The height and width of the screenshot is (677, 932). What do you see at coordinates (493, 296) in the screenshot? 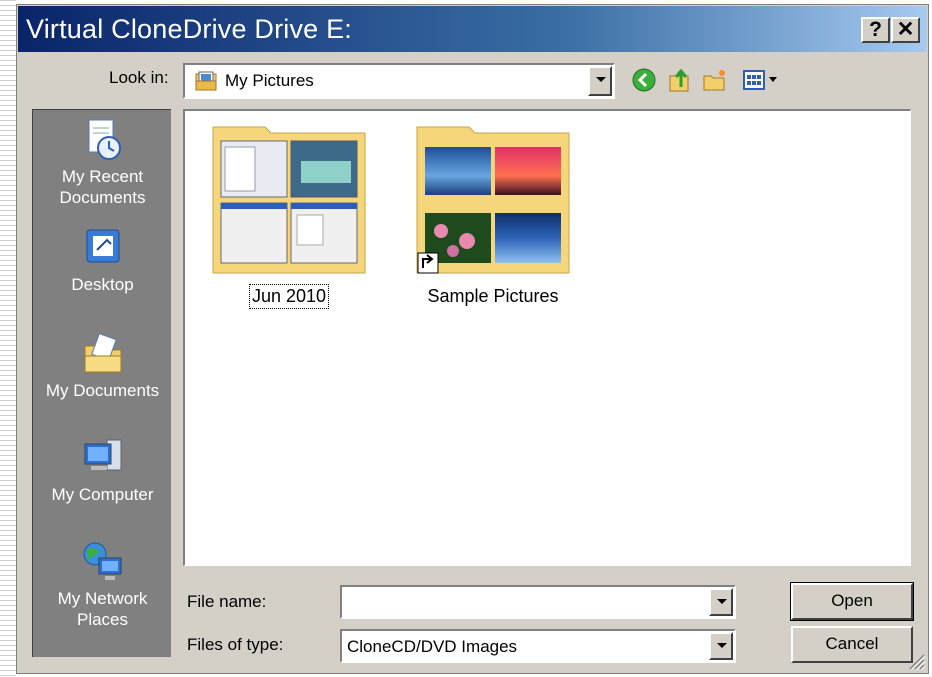
I see `file-name-label: Sample Pictures` at bounding box center [493, 296].